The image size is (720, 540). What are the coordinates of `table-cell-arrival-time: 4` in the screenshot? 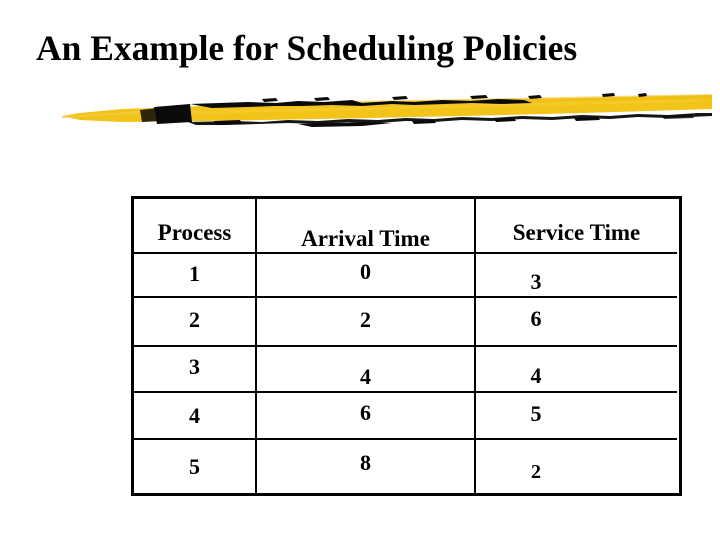 It's located at (365, 376).